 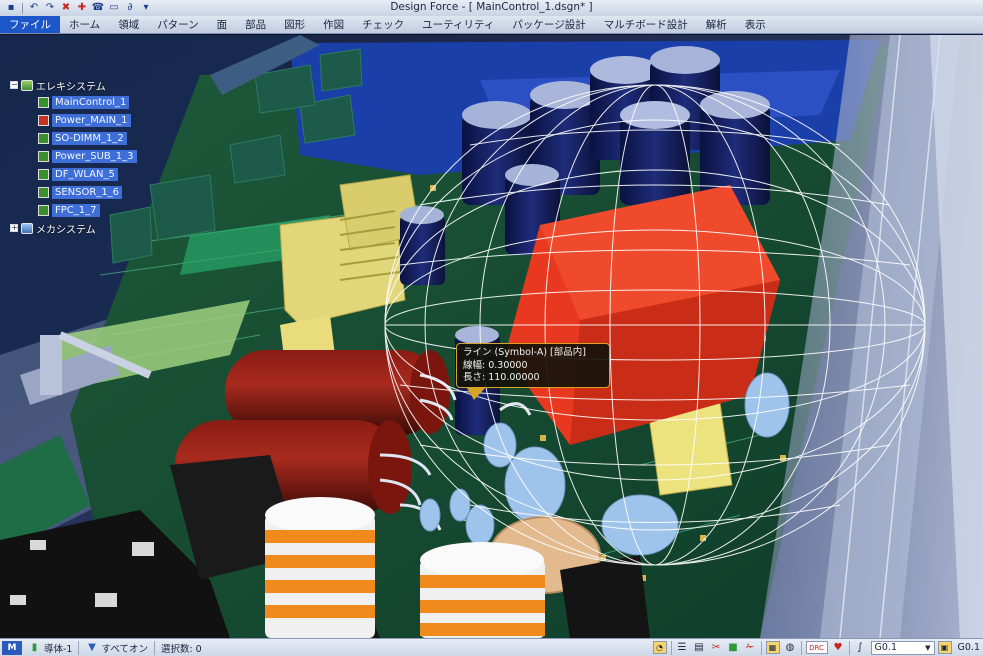 I want to click on tree-item: FPC_1_7, so click(x=69, y=210).